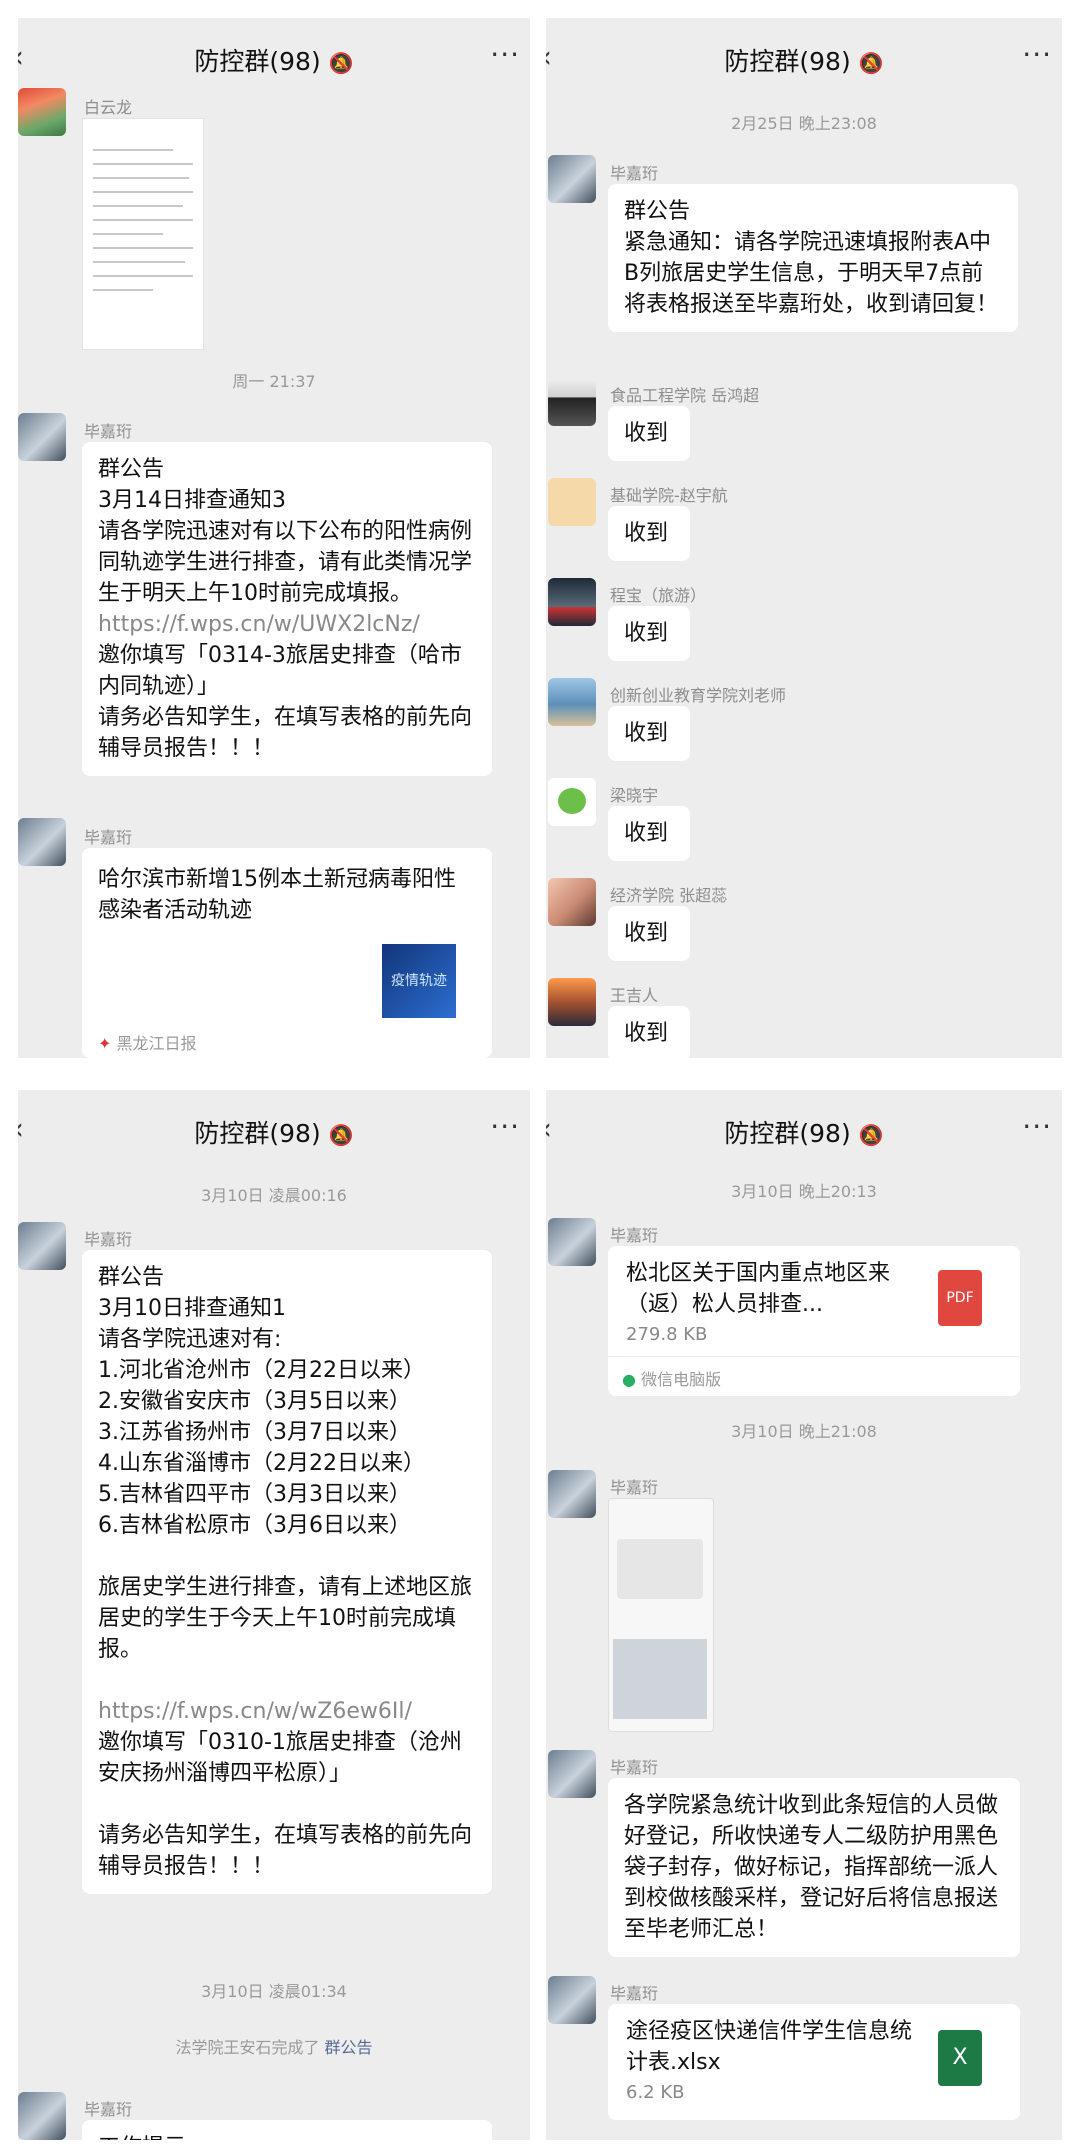 Image resolution: width=1080 pixels, height=2150 pixels. Describe the element at coordinates (629, 1379) in the screenshot. I see `wechat-icon: ●` at that location.